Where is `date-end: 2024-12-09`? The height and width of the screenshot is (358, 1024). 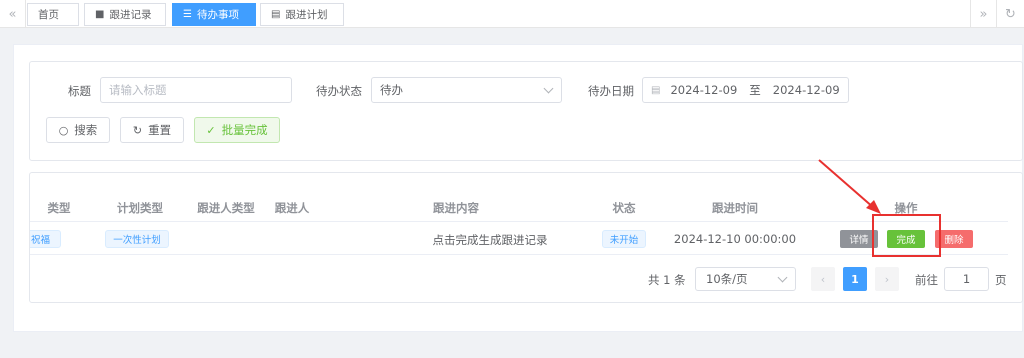
date-end: 2024-12-09 is located at coordinates (806, 90).